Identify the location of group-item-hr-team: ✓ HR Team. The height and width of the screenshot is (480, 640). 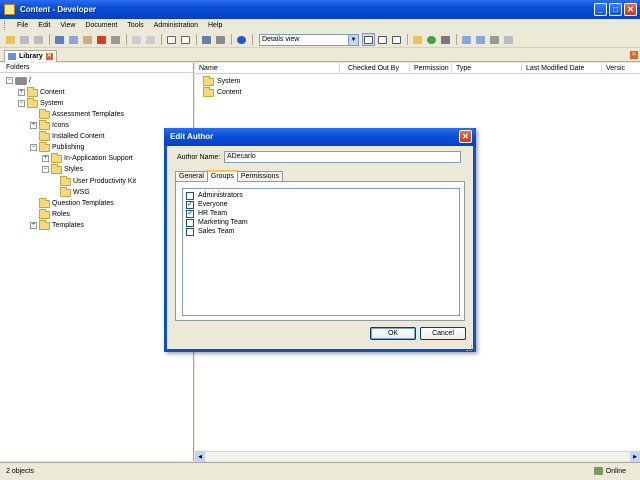
(206, 213).